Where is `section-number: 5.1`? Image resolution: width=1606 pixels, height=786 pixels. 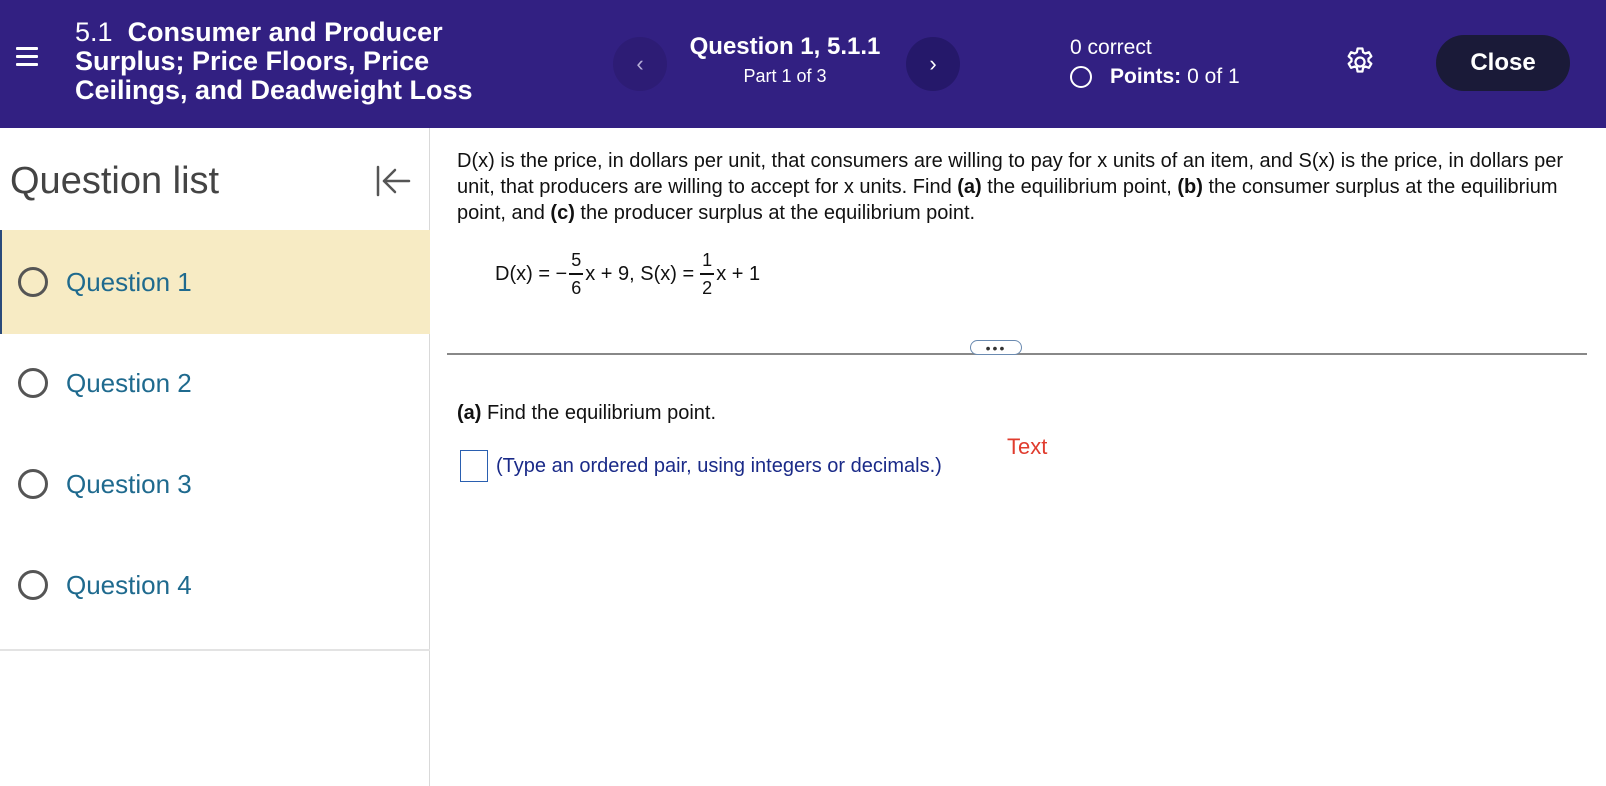
section-number: 5.1 is located at coordinates (94, 32).